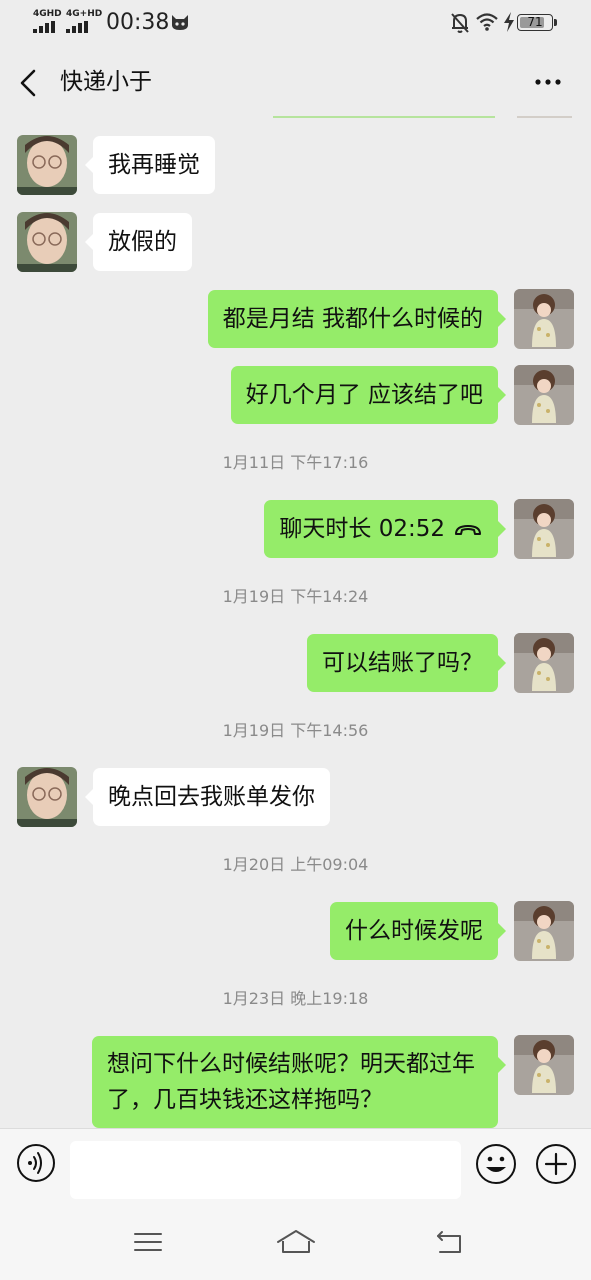 The height and width of the screenshot is (1280, 591). I want to click on home-icon, so click(296, 1242).